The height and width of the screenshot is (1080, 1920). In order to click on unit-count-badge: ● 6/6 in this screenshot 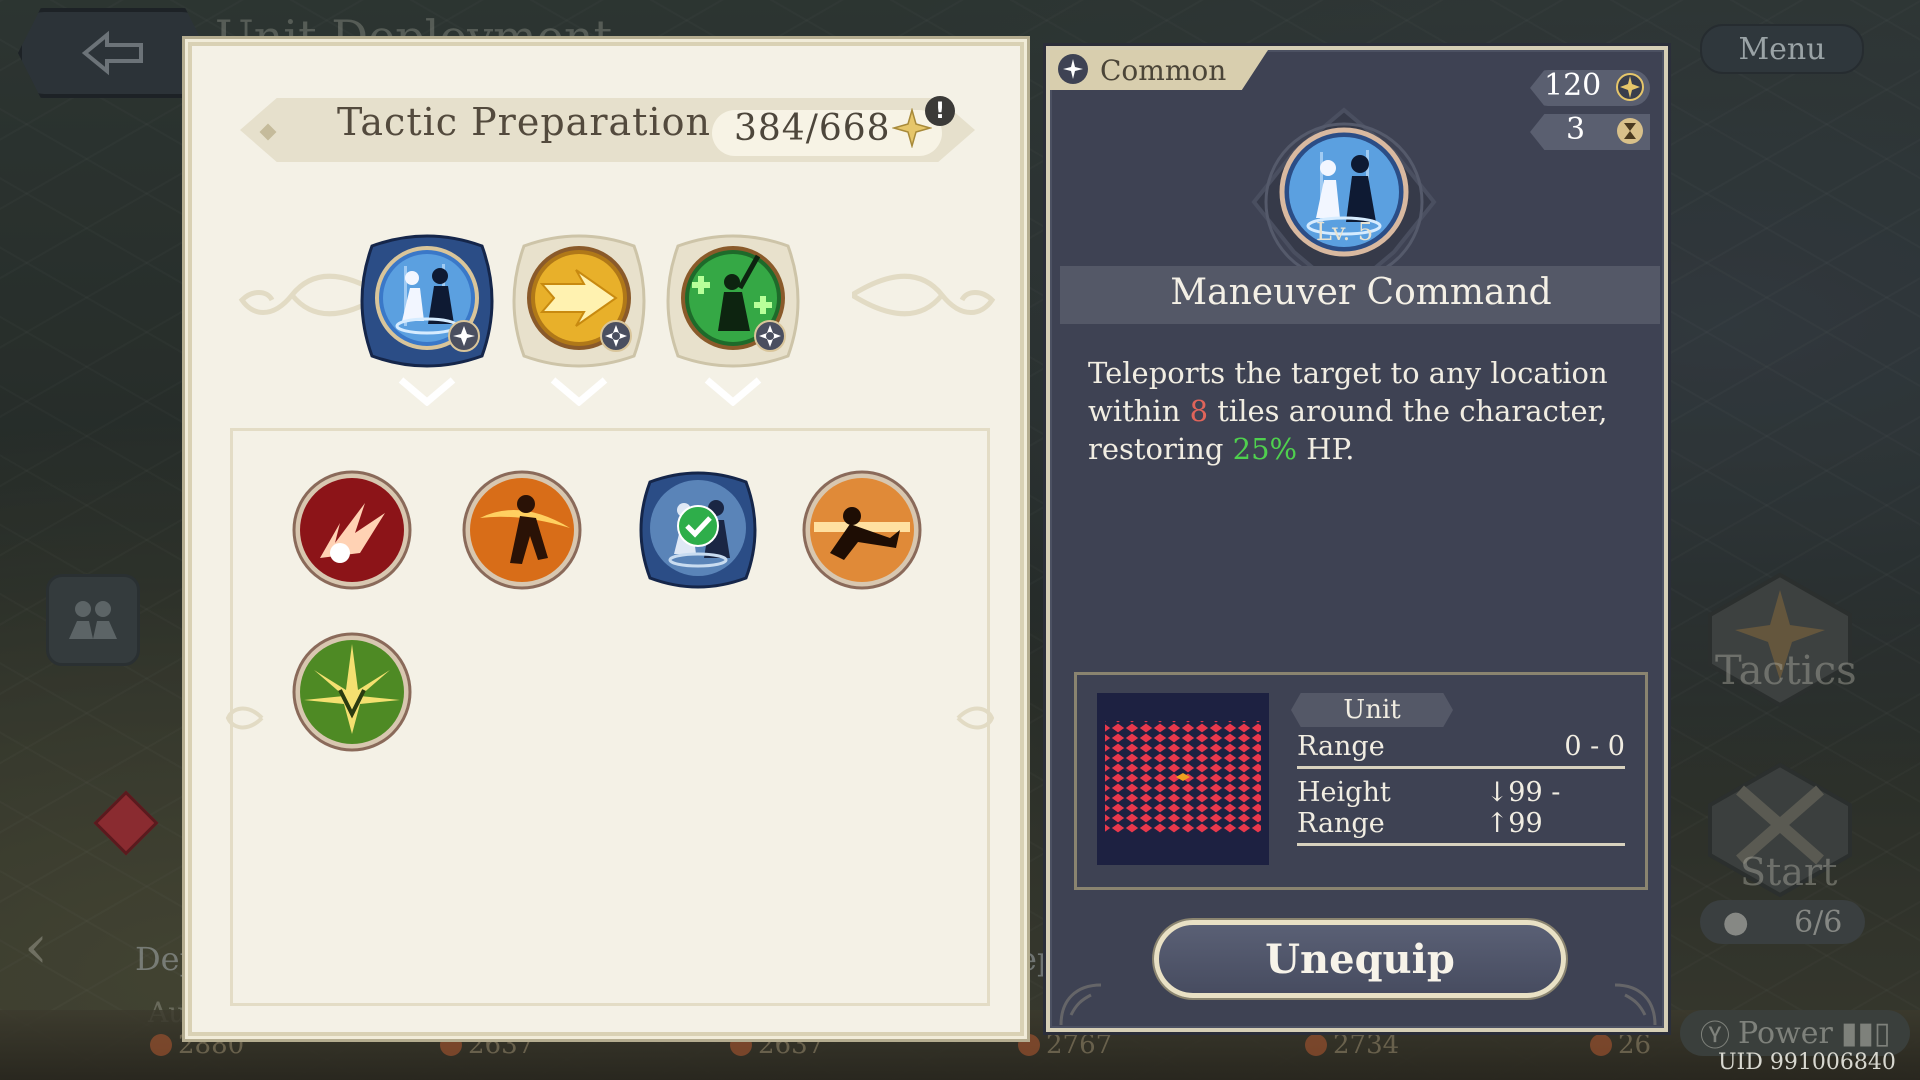, I will do `click(1782, 922)`.